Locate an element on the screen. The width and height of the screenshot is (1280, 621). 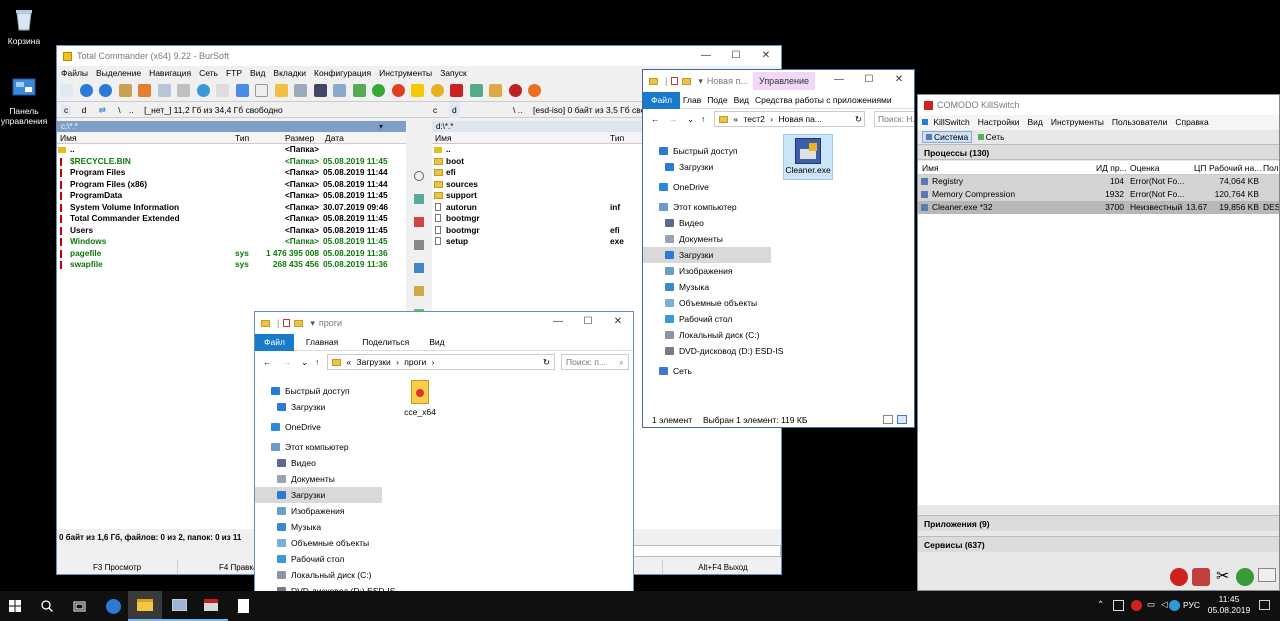
tray-expand-icon: ⌃ is located at coordinates (1100, 604).